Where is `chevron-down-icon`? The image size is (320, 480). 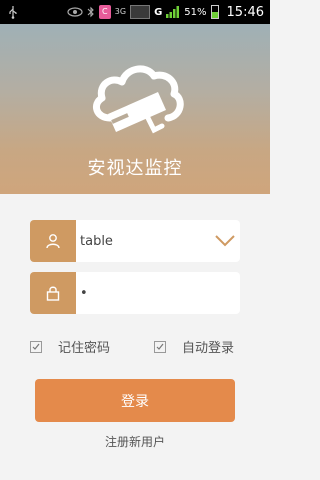 chevron-down-icon is located at coordinates (225, 241).